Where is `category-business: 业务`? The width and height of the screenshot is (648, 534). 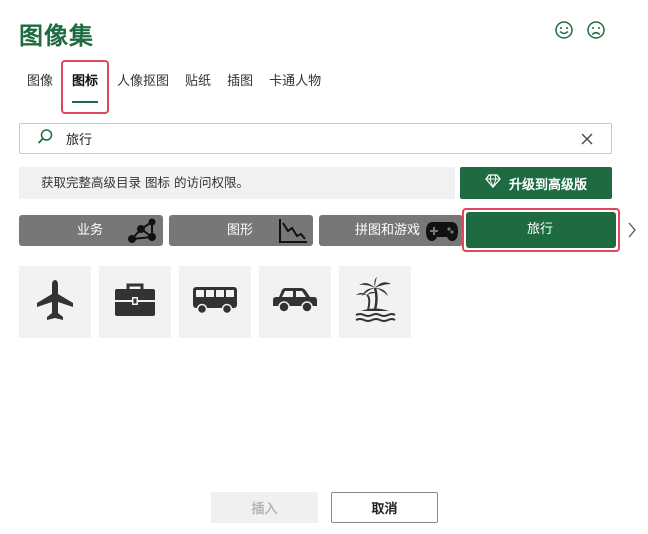
category-business: 业务 is located at coordinates (91, 230).